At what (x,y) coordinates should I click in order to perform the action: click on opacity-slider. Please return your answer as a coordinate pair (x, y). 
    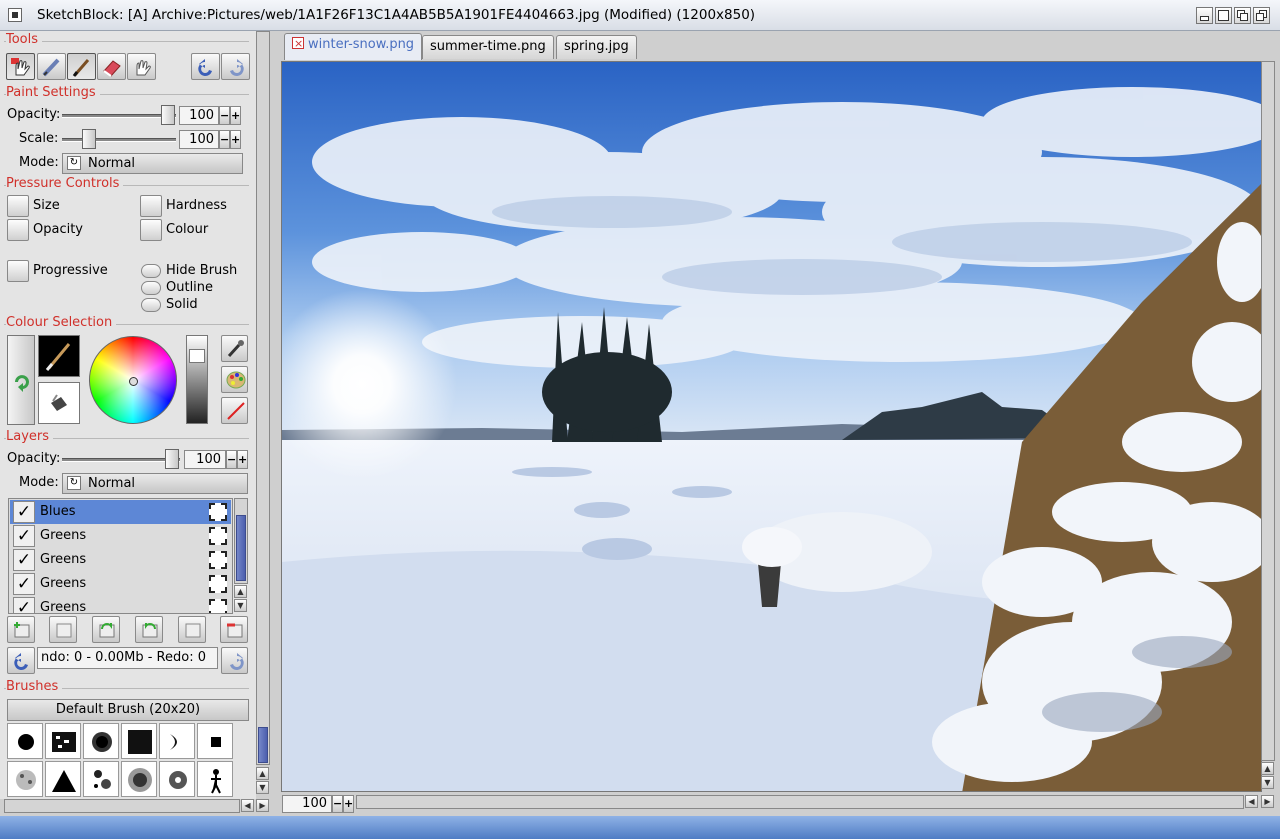
    Looking at the image, I should click on (119, 116).